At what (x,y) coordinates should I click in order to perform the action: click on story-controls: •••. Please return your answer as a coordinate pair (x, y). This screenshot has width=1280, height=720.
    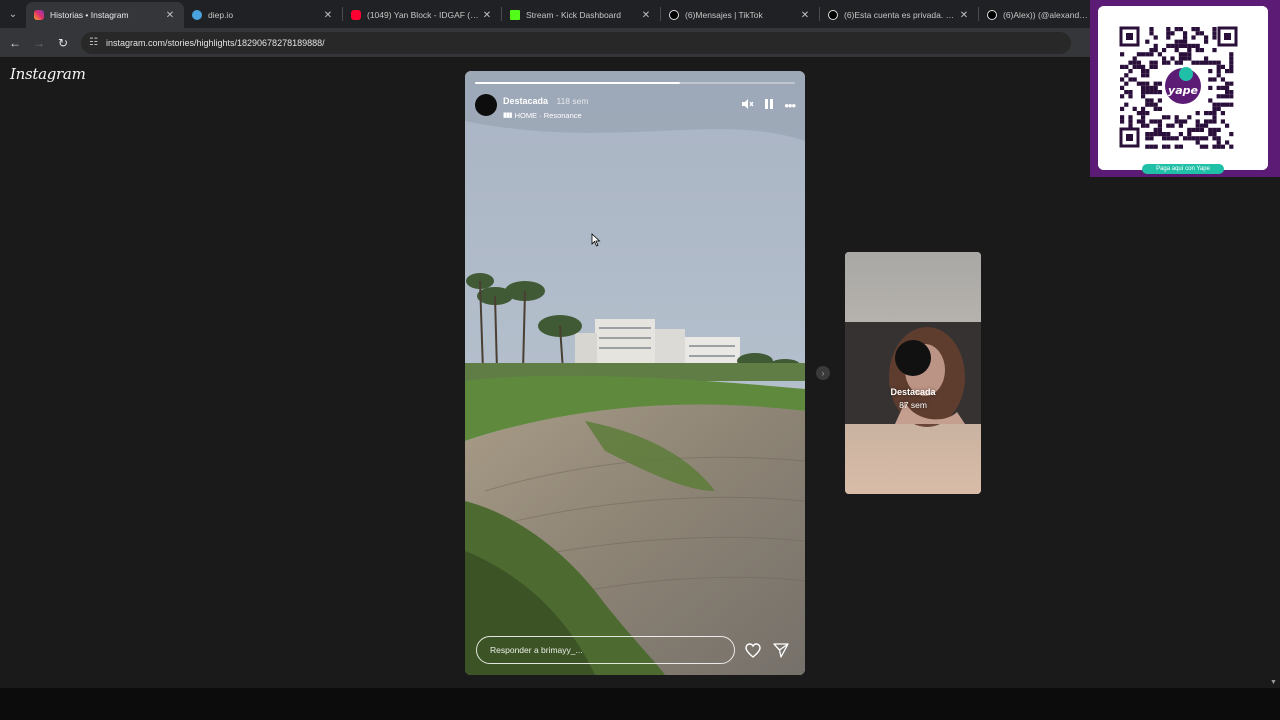
    Looking at the image, I should click on (768, 105).